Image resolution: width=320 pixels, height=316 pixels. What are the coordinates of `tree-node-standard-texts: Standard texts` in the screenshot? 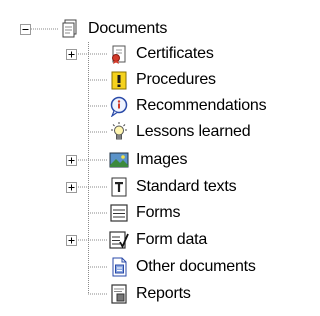 It's located at (172, 187).